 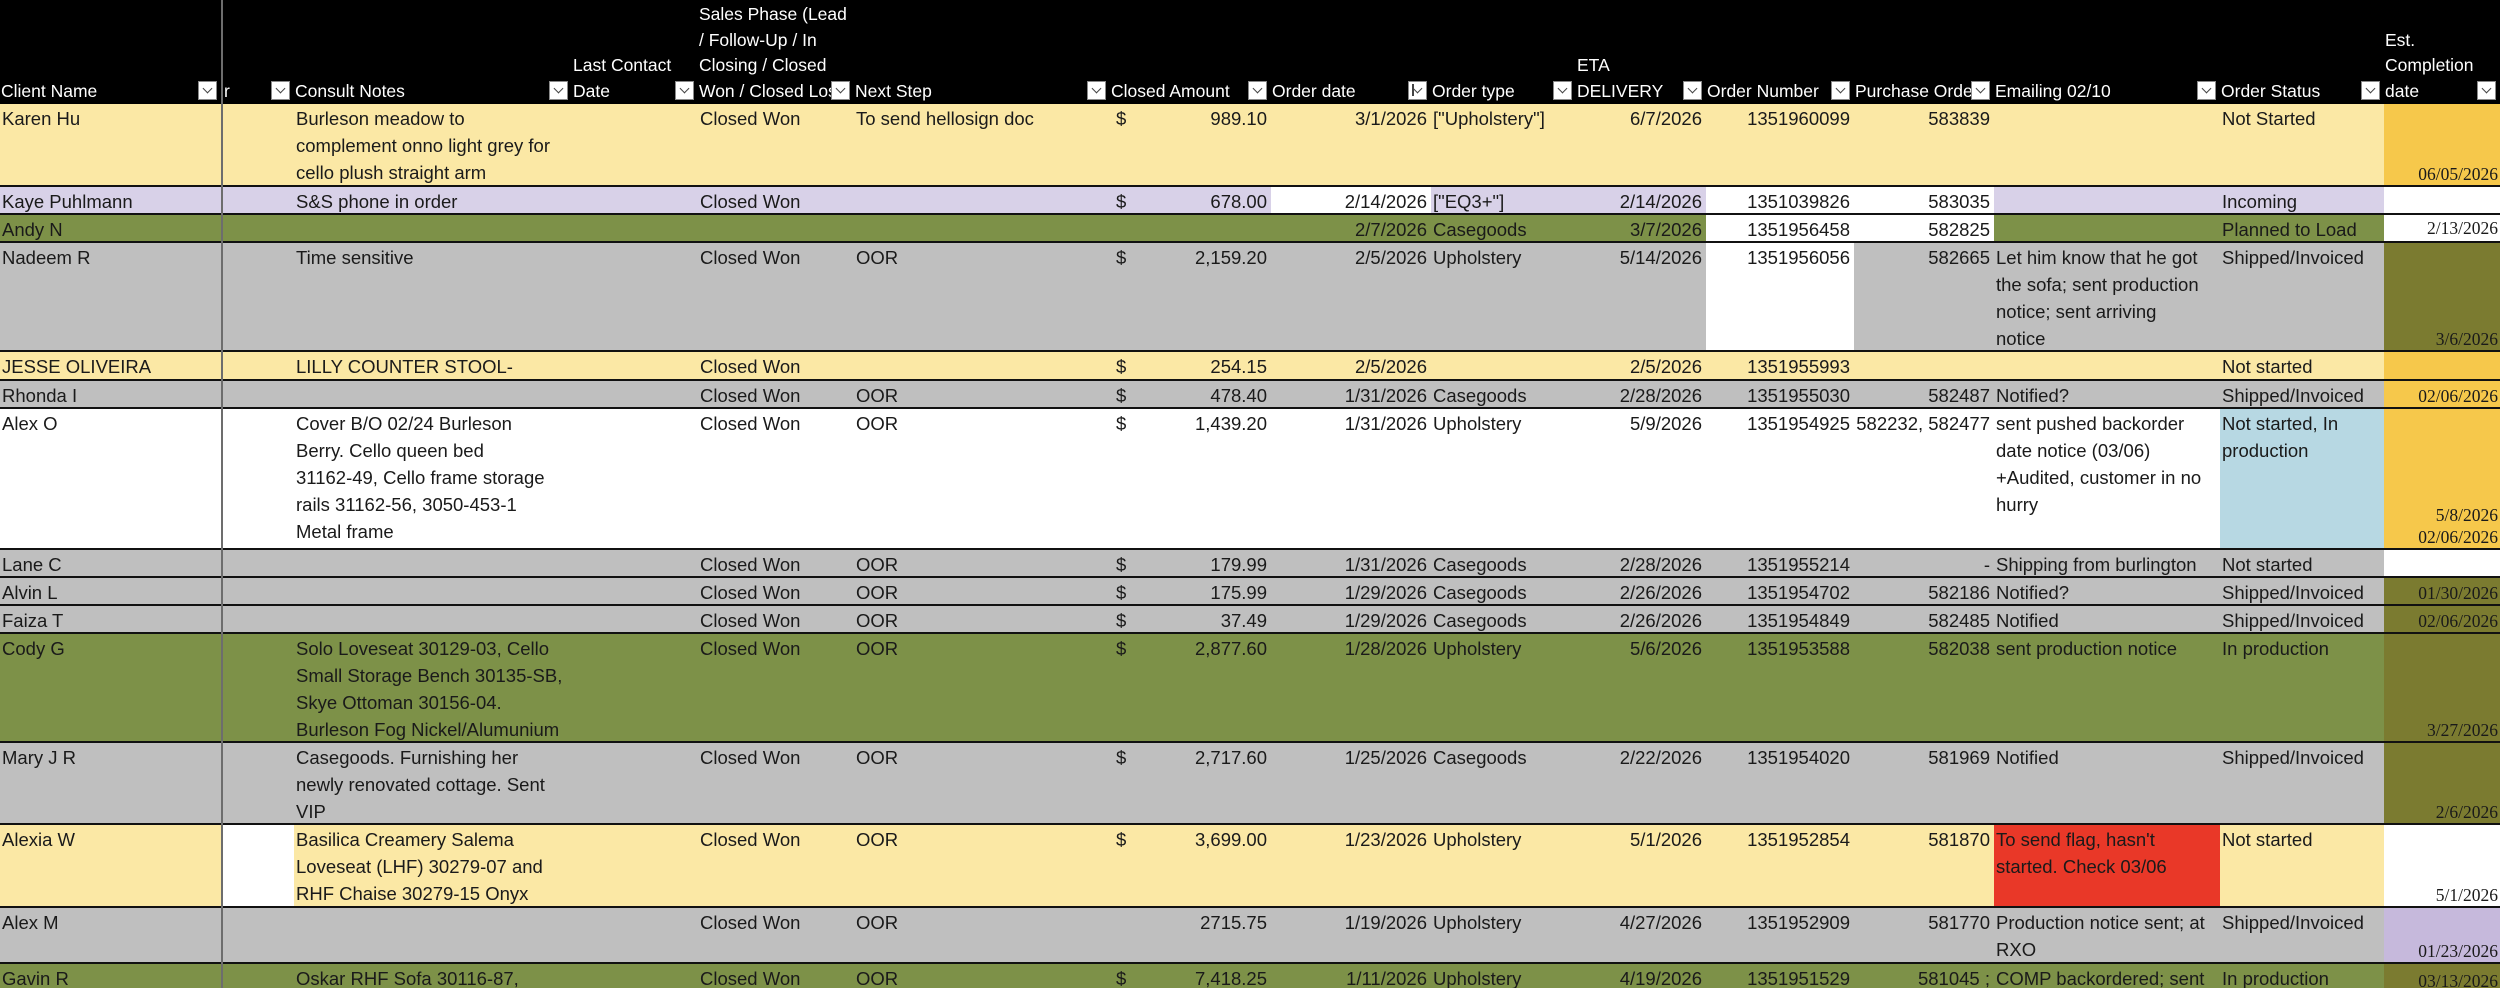 I want to click on cell-closed-amount: 2715.75, so click(x=1190, y=935).